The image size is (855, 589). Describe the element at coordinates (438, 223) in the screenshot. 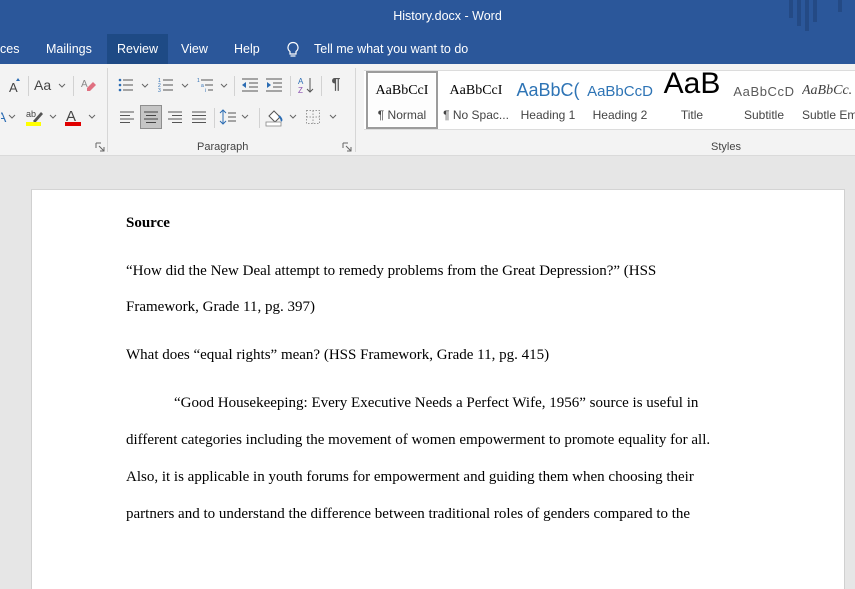

I see `heading-source: Source` at that location.